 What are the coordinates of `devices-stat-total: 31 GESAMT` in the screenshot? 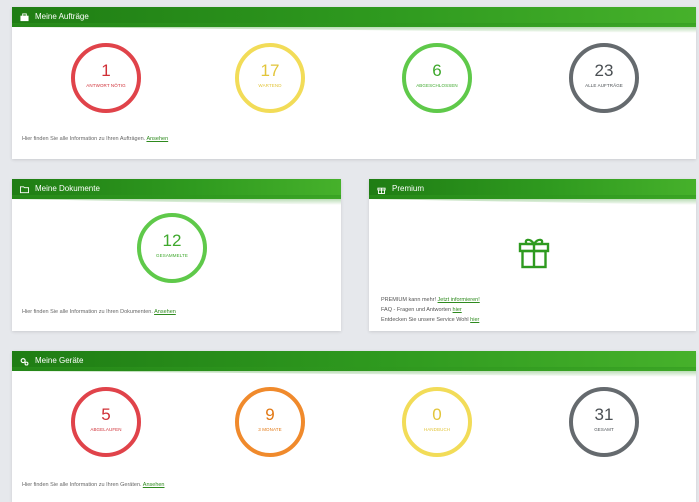 It's located at (604, 422).